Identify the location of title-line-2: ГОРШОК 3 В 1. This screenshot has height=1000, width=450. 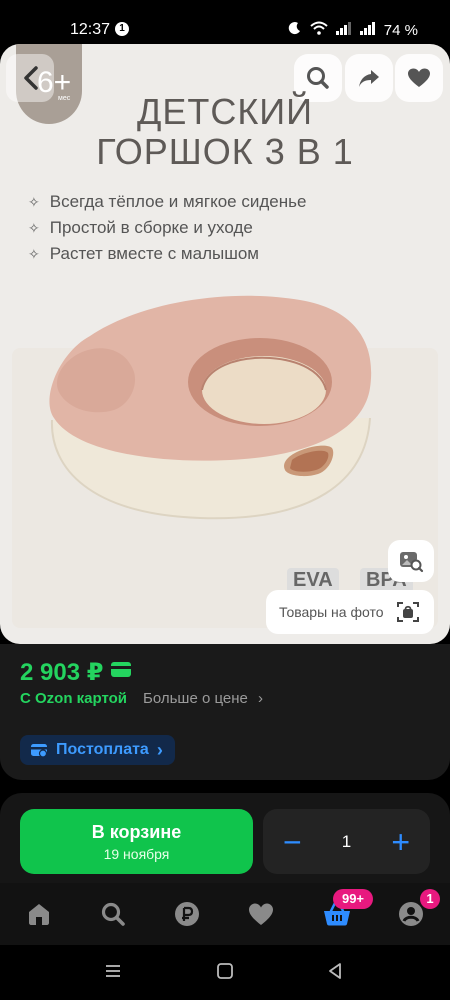
(225, 151).